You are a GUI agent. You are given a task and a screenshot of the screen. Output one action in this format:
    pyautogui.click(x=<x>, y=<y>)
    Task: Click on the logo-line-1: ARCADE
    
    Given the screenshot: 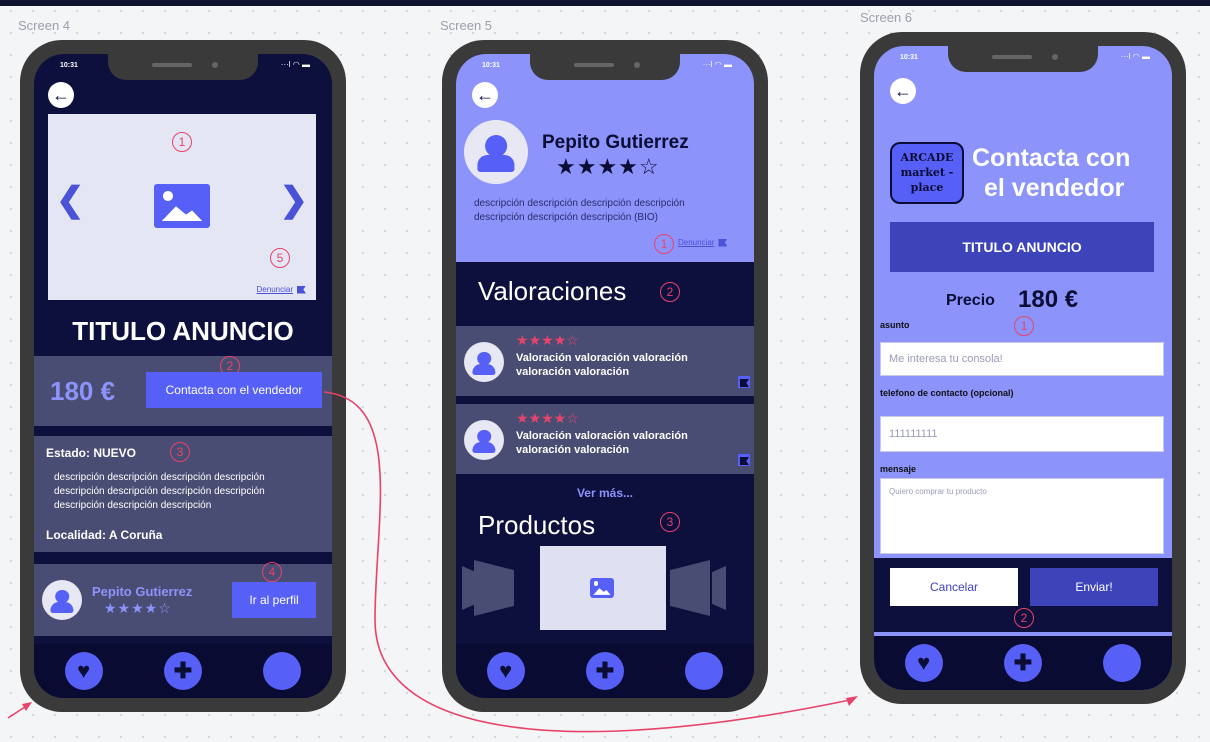 What is the action you would take?
    pyautogui.click(x=927, y=157)
    